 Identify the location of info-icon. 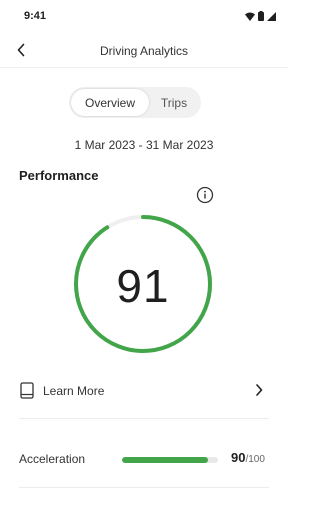
(205, 195).